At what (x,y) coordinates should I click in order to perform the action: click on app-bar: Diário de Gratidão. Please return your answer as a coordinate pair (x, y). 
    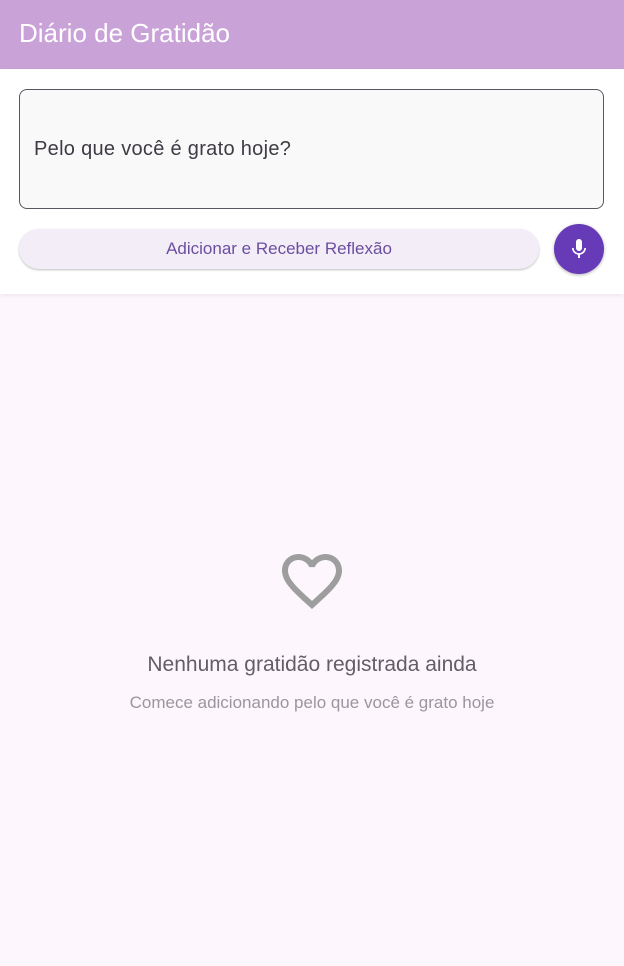
    Looking at the image, I should click on (312, 34).